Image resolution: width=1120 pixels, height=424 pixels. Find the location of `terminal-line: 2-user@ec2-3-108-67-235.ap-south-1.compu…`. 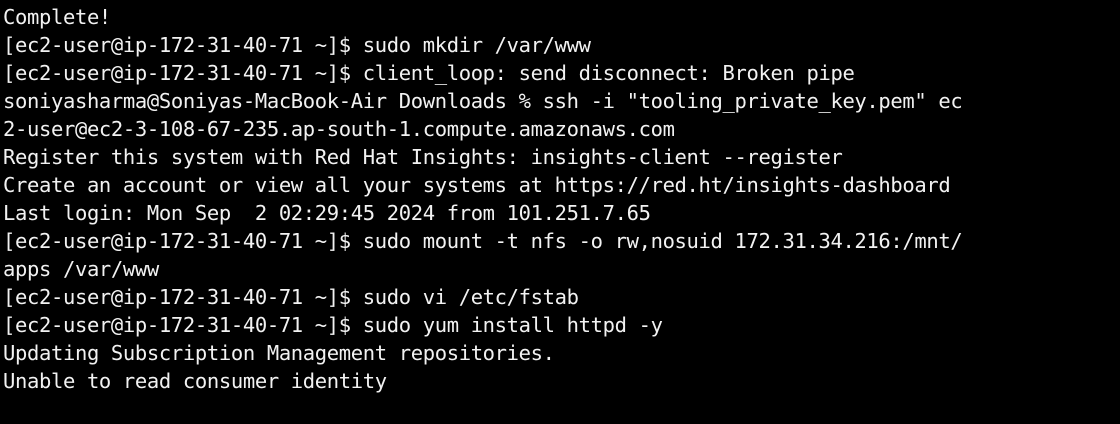

terminal-line: 2-user@ec2-3-108-67-235.ap-south-1.compu… is located at coordinates (339, 129).